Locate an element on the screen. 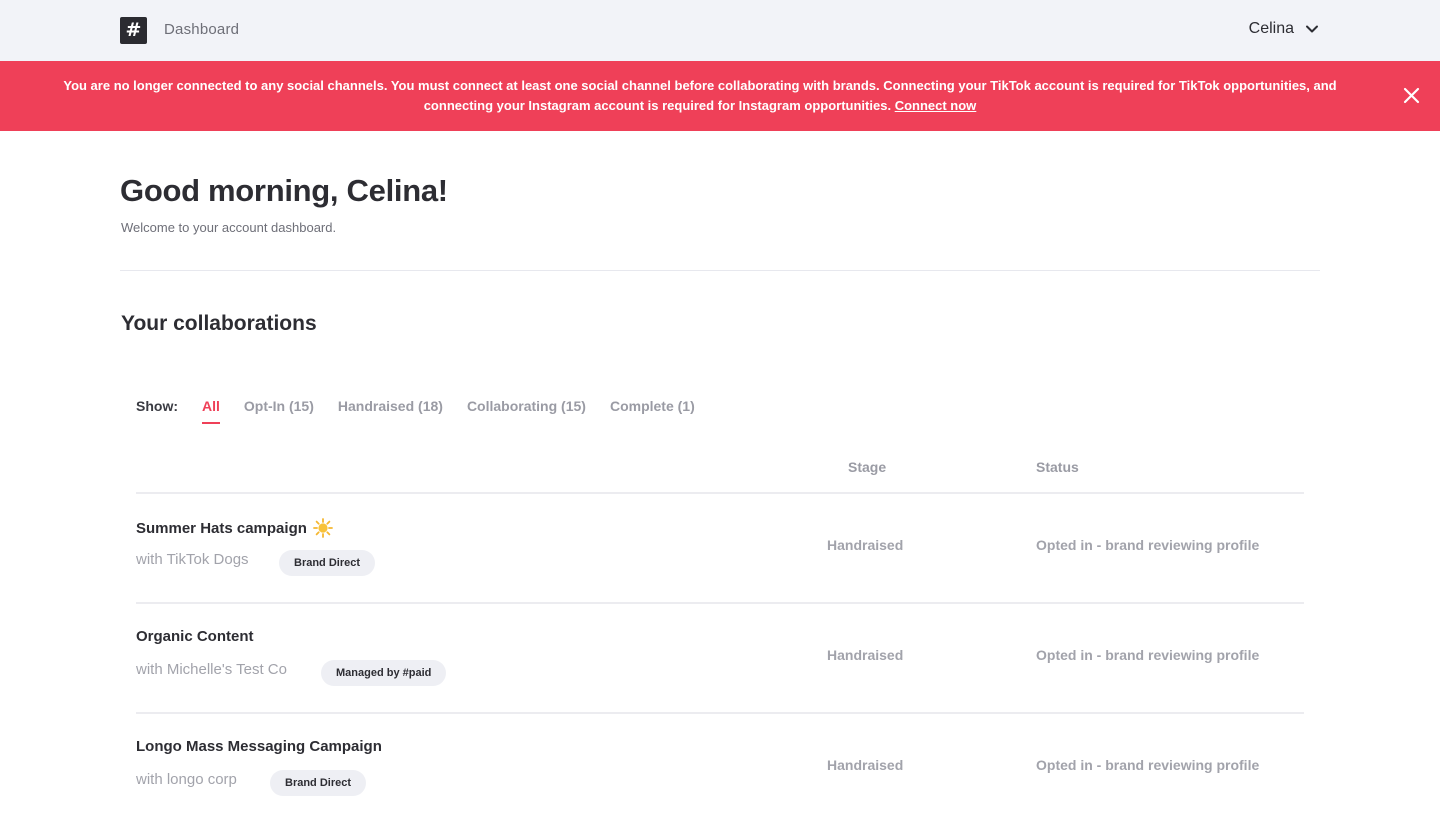 This screenshot has width=1440, height=832. collaboration-partner: with TikTok Dogs is located at coordinates (192, 559).